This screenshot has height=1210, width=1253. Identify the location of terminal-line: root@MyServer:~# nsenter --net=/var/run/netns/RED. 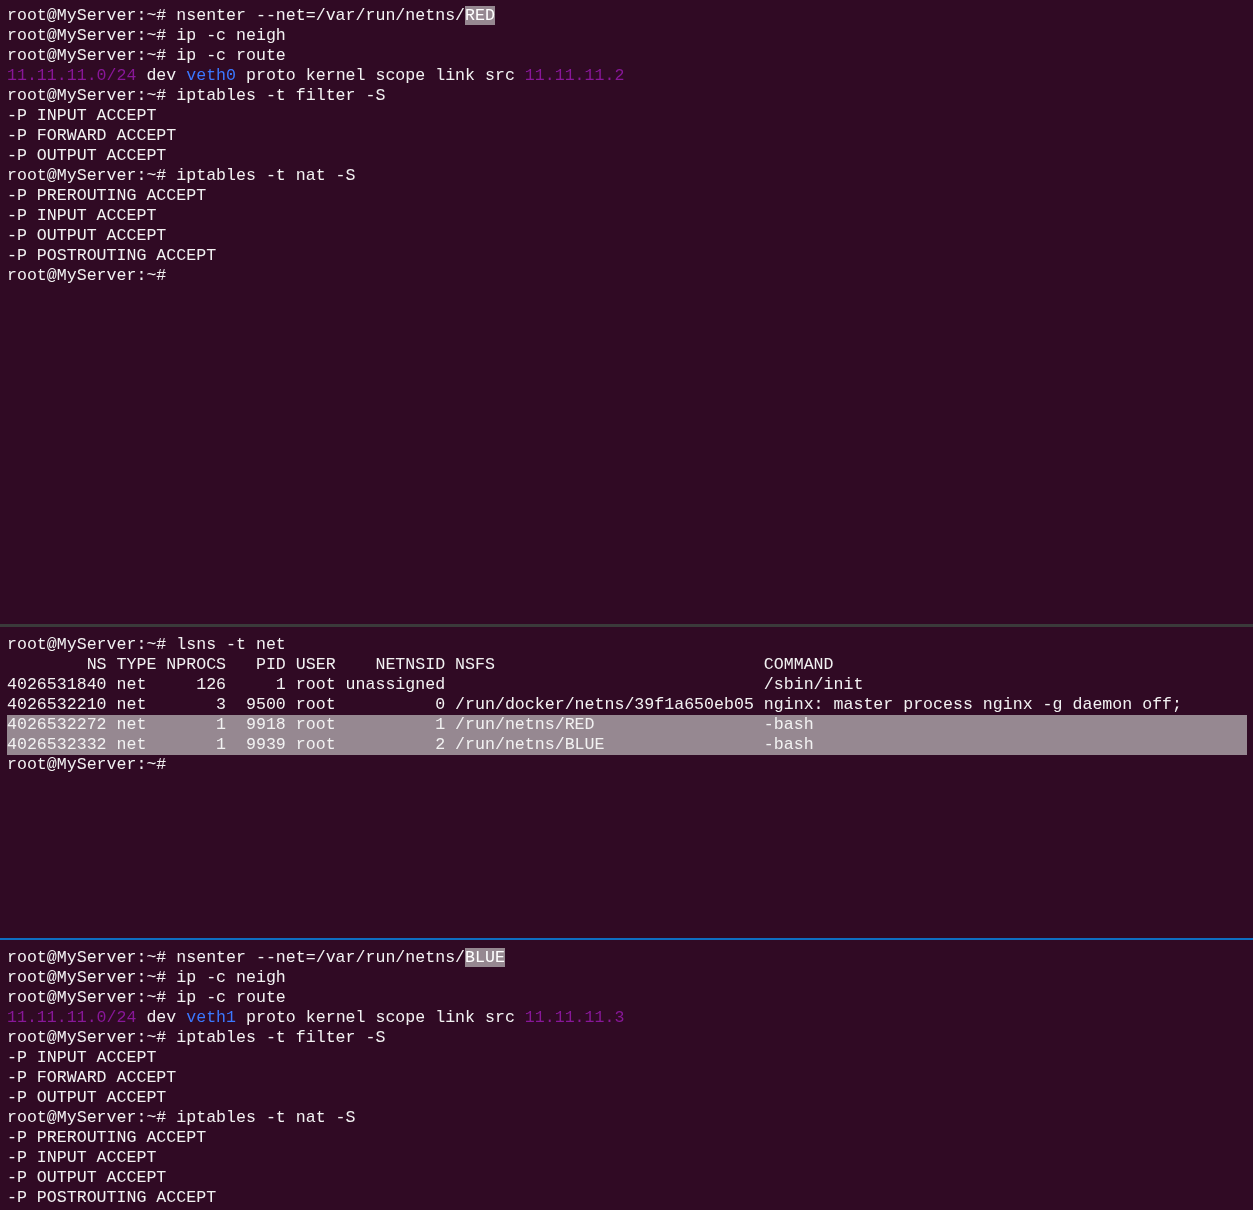
(251, 16).